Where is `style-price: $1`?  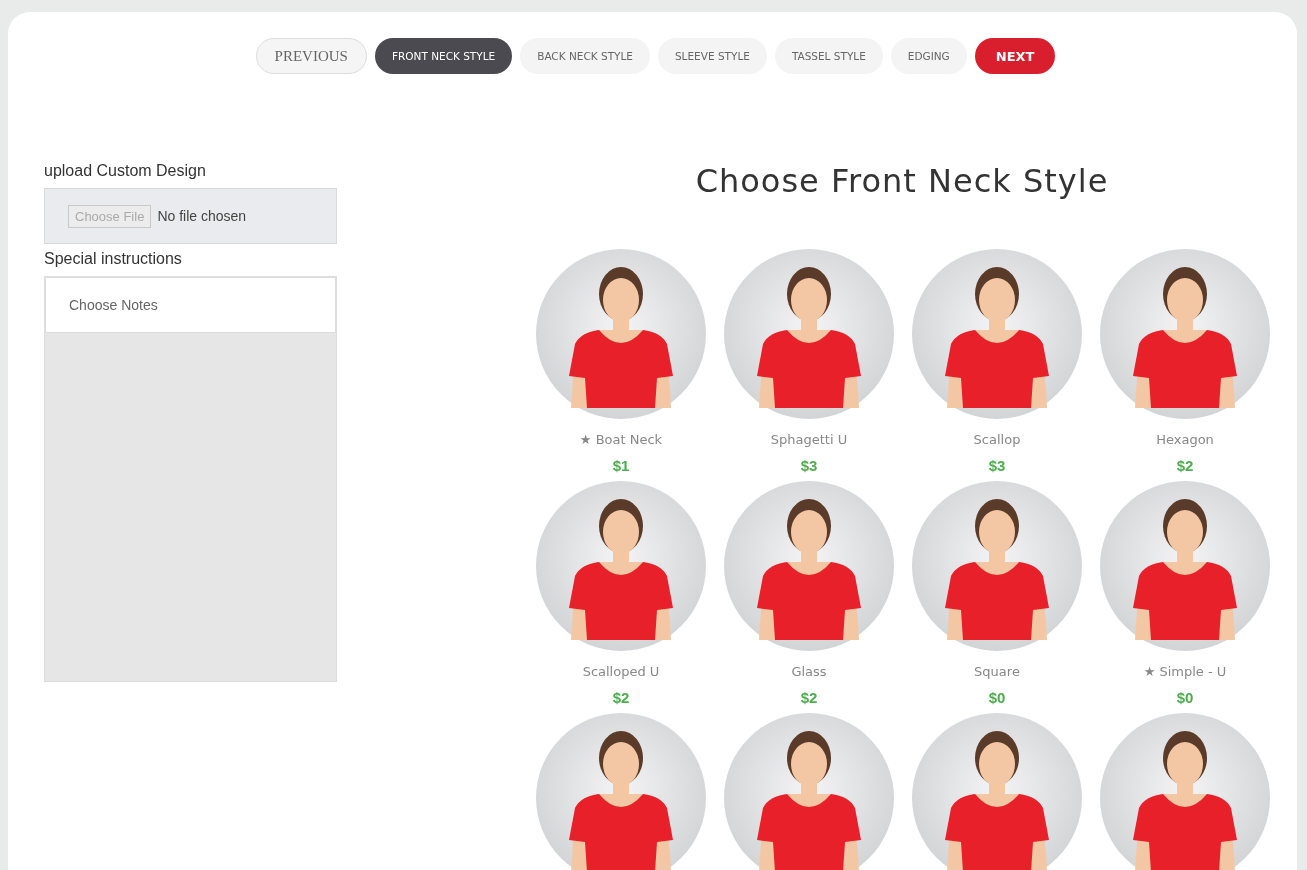
style-price: $1 is located at coordinates (621, 465).